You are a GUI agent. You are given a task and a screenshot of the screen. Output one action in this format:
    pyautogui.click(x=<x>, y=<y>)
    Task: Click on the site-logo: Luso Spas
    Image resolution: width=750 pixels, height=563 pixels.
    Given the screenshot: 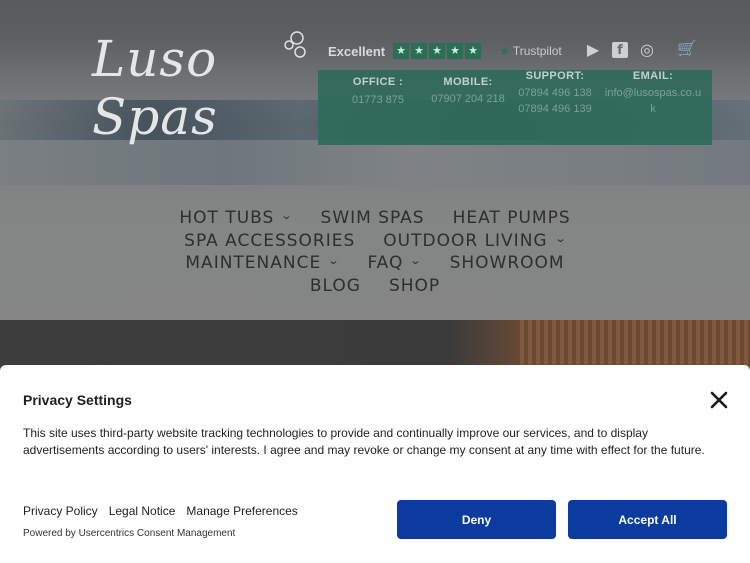 What is the action you would take?
    pyautogui.click(x=199, y=88)
    